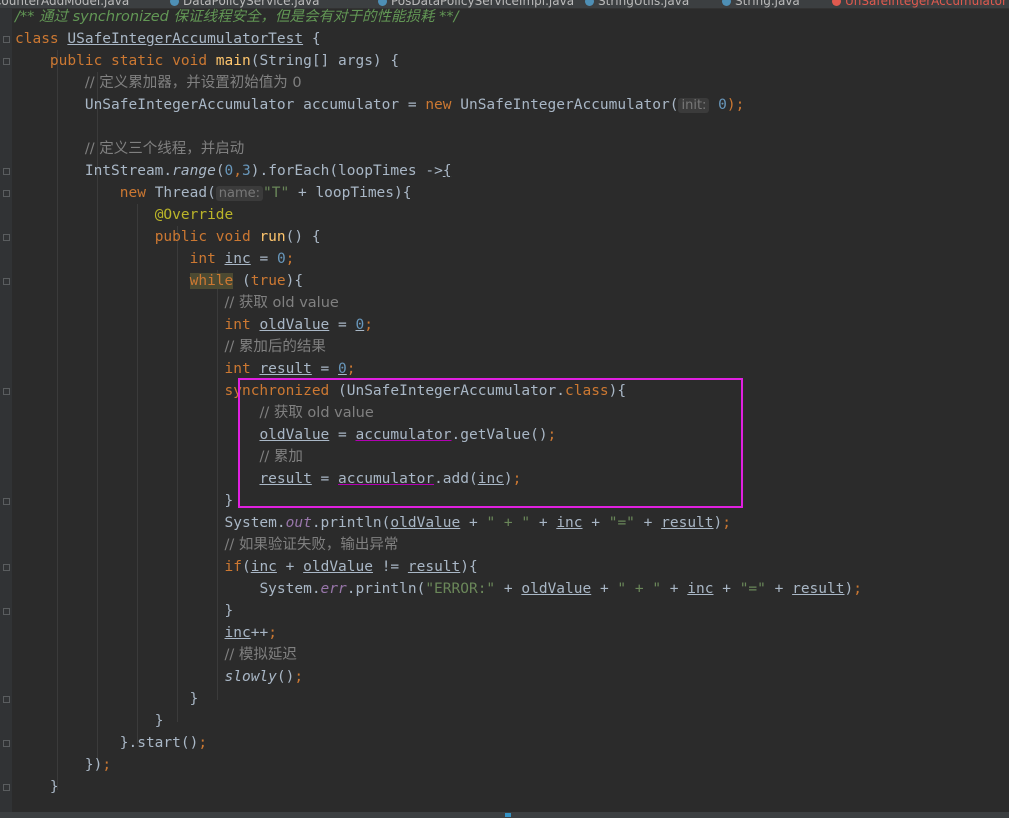 The image size is (1009, 818). What do you see at coordinates (239, 193) in the screenshot?
I see `parameter-hint: name:` at bounding box center [239, 193].